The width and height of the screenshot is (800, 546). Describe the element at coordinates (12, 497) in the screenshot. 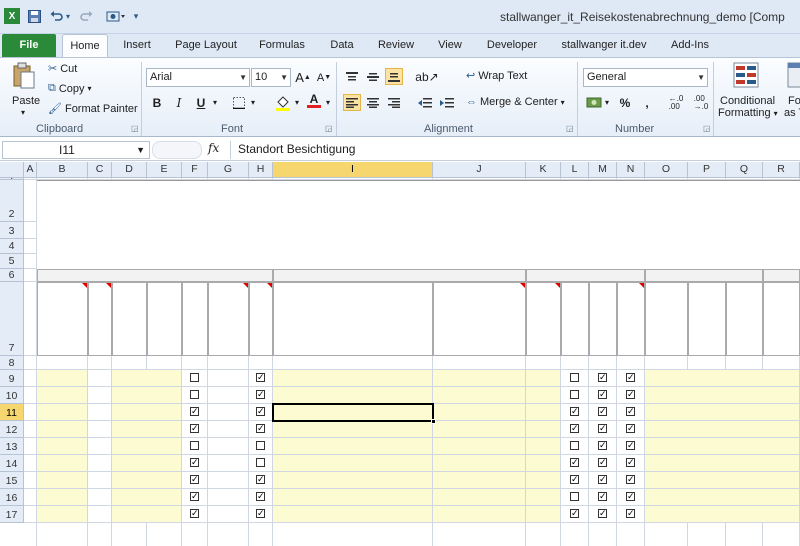

I see `row-header: 16` at that location.